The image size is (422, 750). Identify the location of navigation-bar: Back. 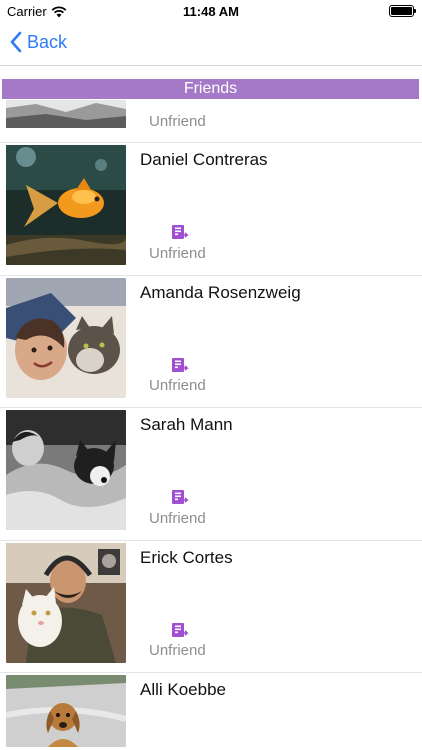
(211, 44).